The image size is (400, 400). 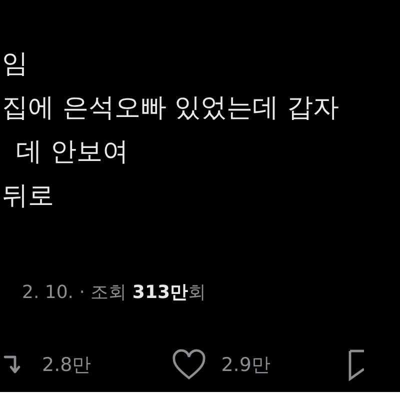 What do you see at coordinates (189, 365) in the screenshot?
I see `heart-icon` at bounding box center [189, 365].